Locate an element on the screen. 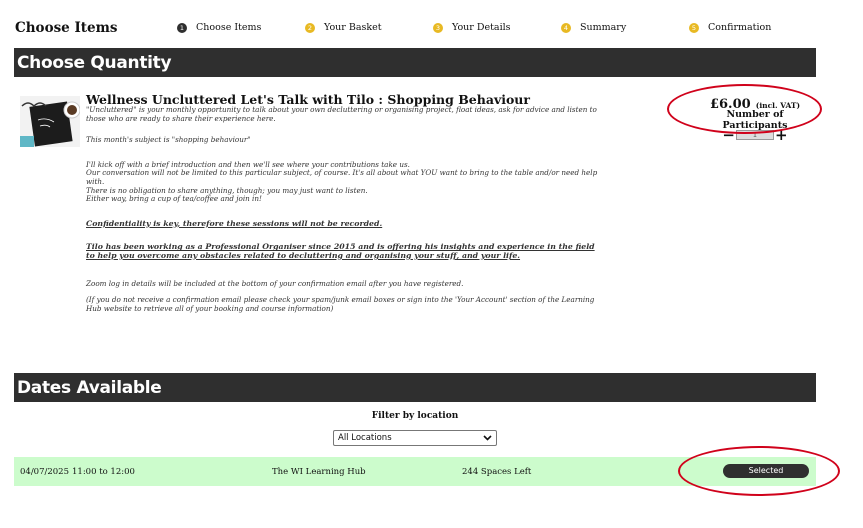  step-label: Summary is located at coordinates (603, 27).